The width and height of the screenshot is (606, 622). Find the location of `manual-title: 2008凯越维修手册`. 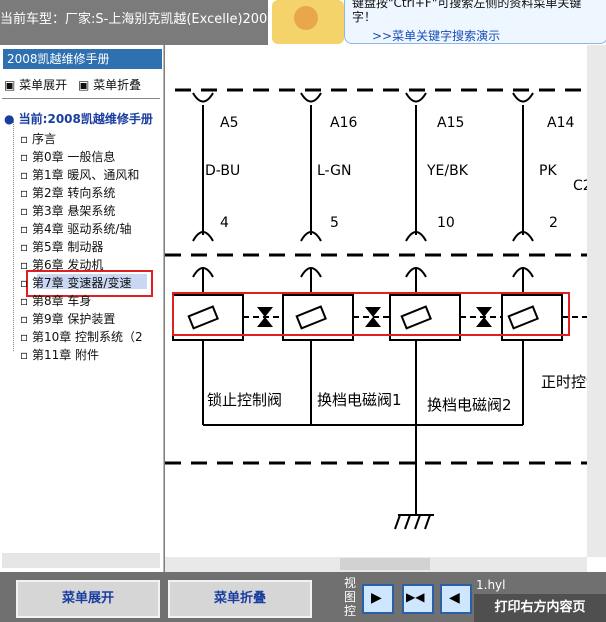

manual-title: 2008凯越维修手册 is located at coordinates (82, 59).